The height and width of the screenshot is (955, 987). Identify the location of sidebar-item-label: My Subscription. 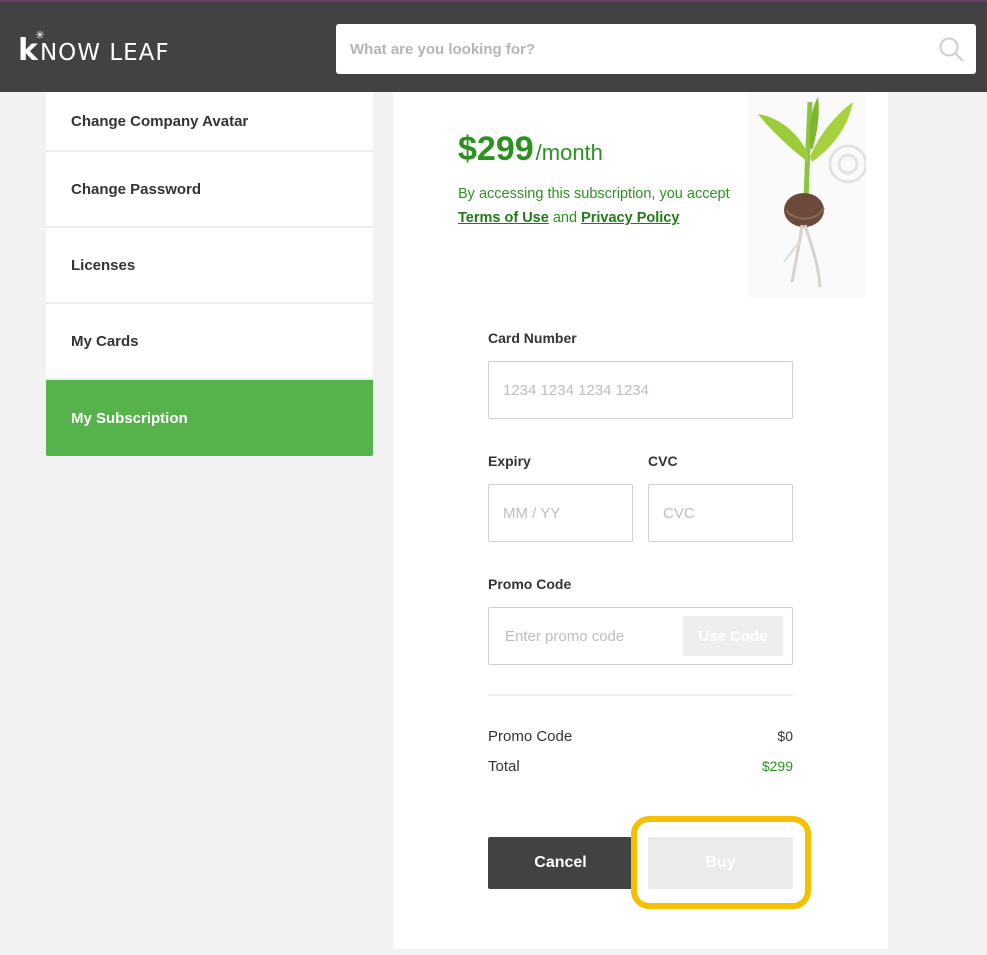
(129, 418).